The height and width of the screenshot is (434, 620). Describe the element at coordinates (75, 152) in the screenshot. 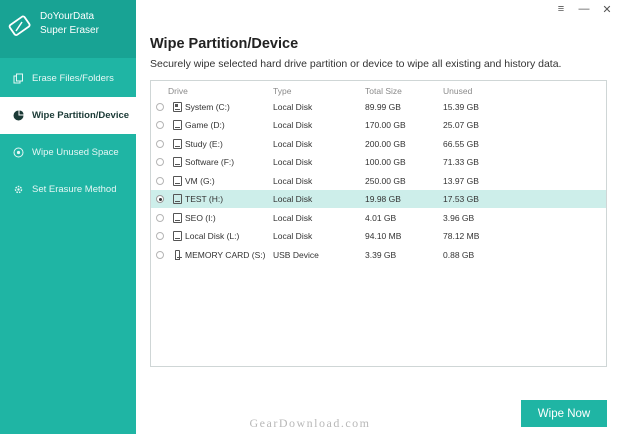

I see `sidebar-item-label: Wipe Unused Space` at that location.